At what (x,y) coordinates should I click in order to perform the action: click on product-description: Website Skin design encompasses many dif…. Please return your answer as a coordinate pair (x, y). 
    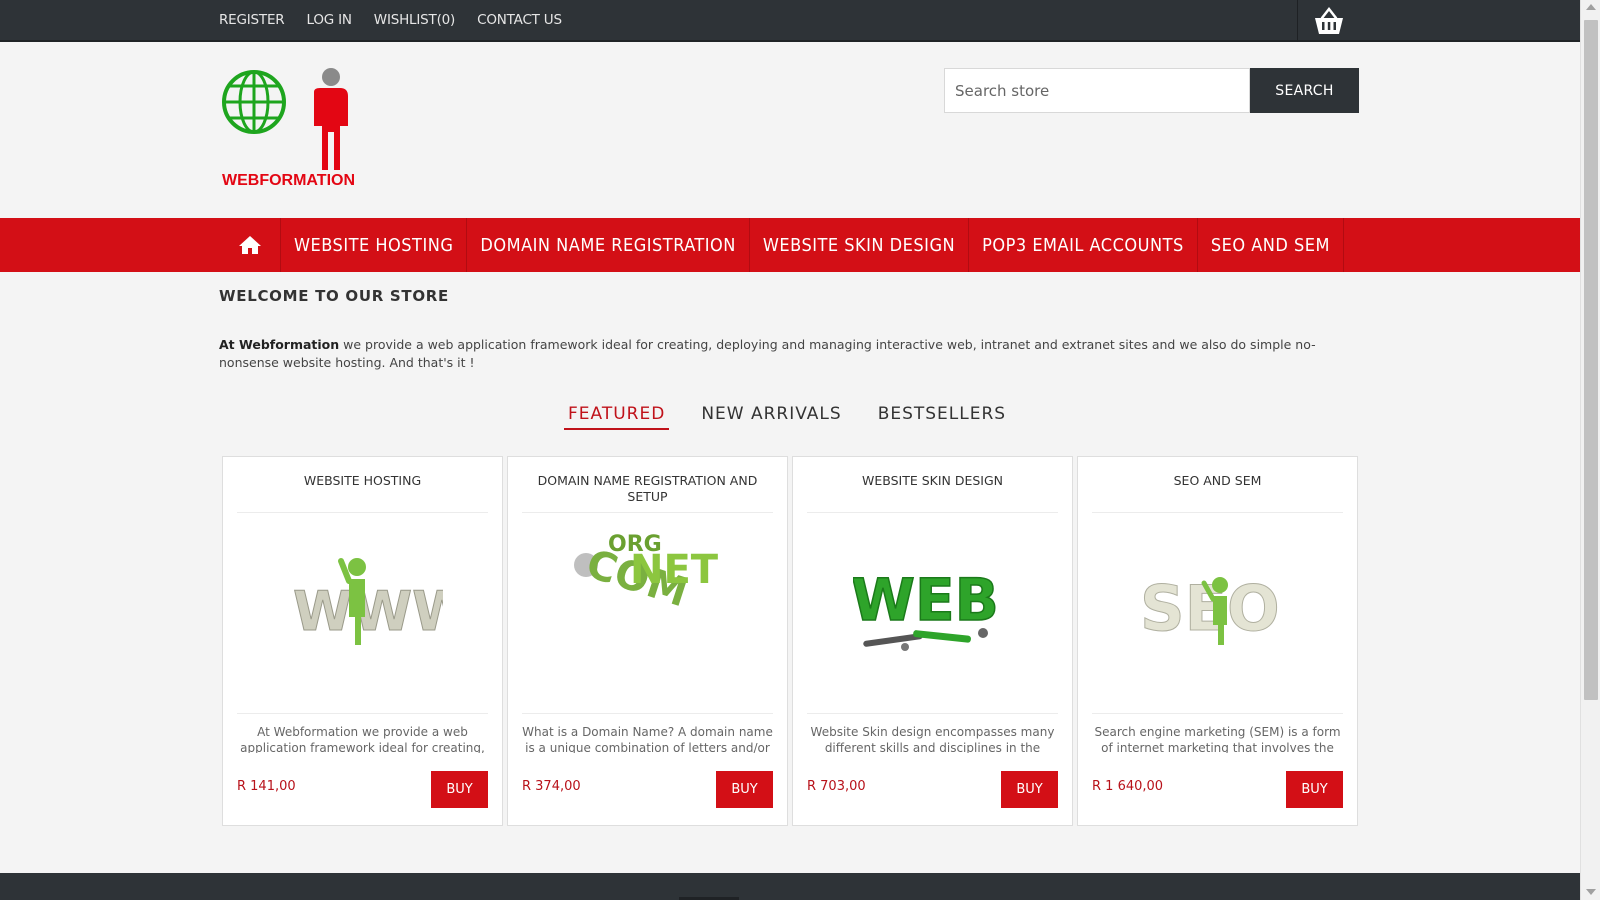
    Looking at the image, I should click on (932, 733).